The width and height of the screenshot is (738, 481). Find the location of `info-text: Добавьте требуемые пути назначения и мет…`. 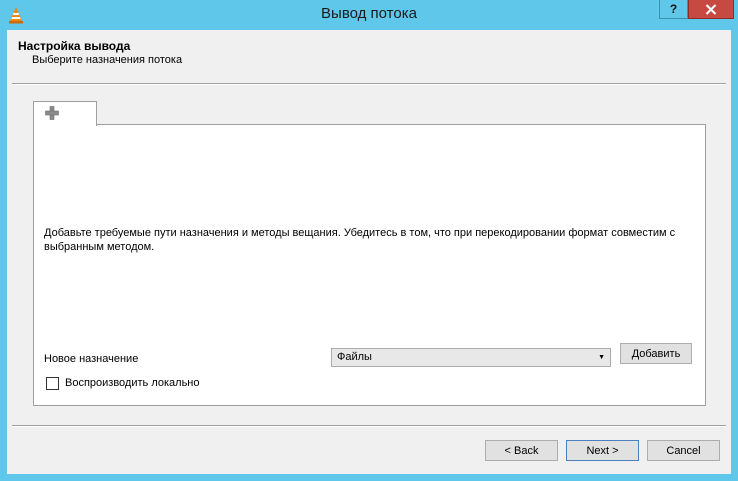

info-text: Добавьте требуемые пути назначения и мет… is located at coordinates (360, 240).